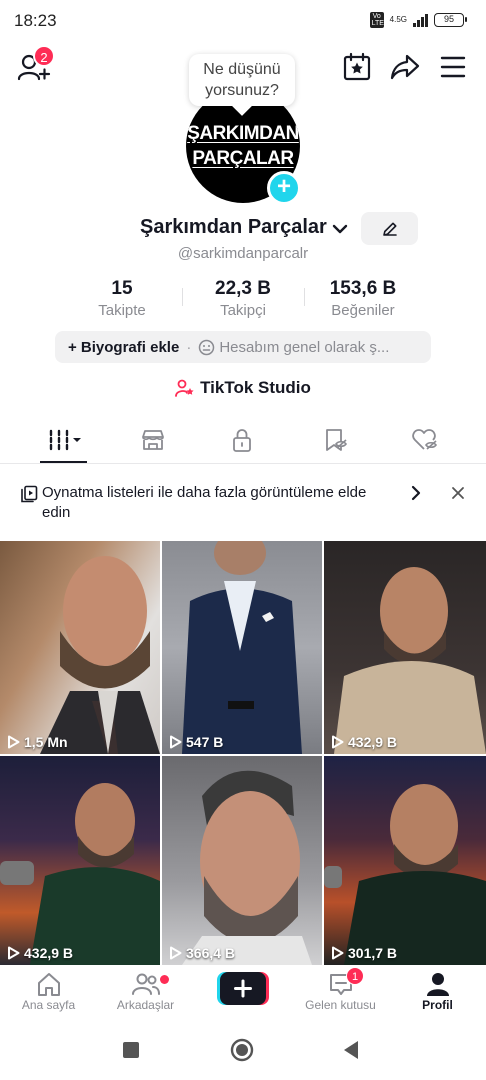 The width and height of the screenshot is (486, 1080). Describe the element at coordinates (242, 69) in the screenshot. I see `bubble-text-line1: Ne düşünü` at that location.